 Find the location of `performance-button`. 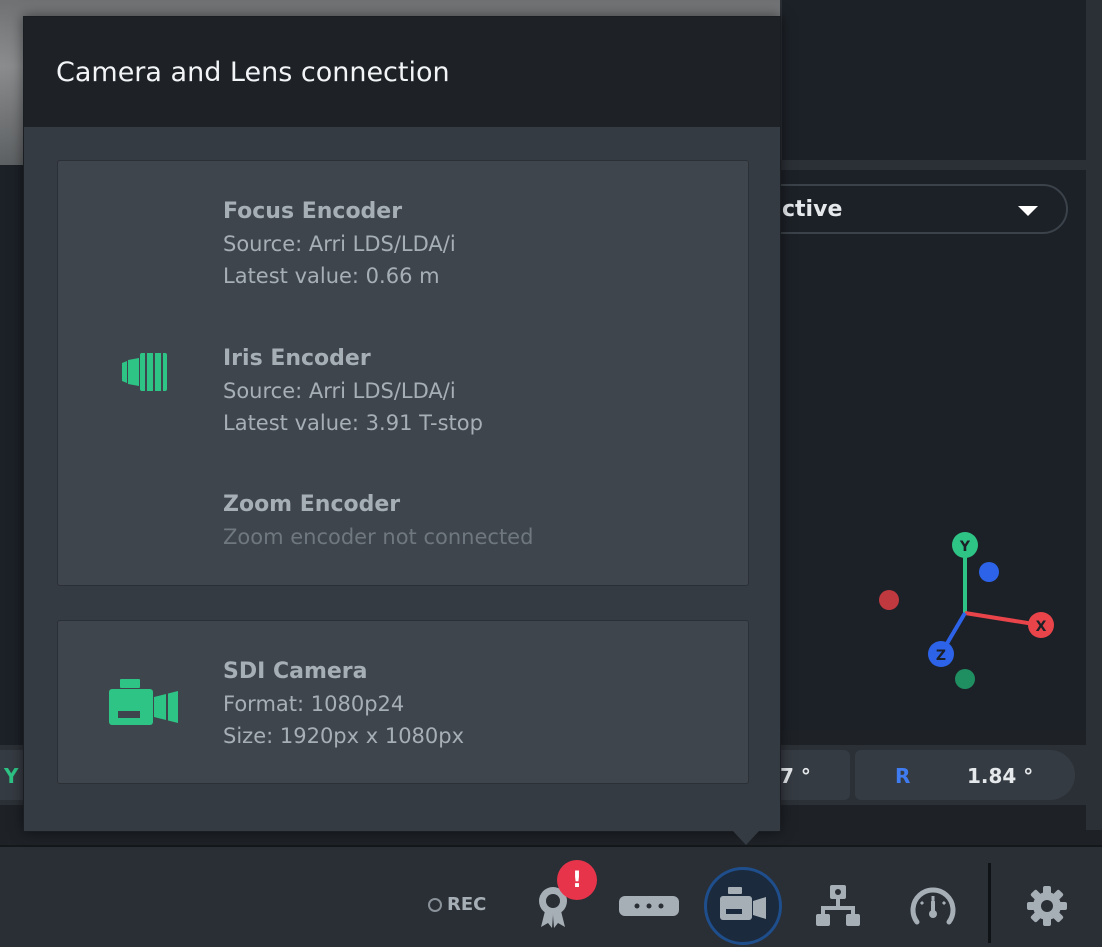

performance-button is located at coordinates (933, 906).